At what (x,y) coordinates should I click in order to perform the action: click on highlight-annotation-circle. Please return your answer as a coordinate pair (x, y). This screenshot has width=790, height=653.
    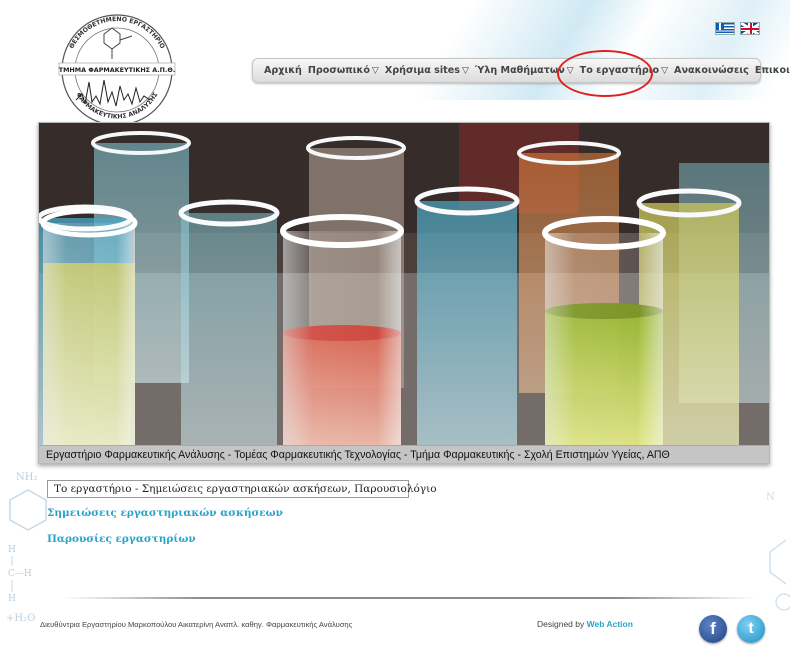
    Looking at the image, I should click on (605, 73).